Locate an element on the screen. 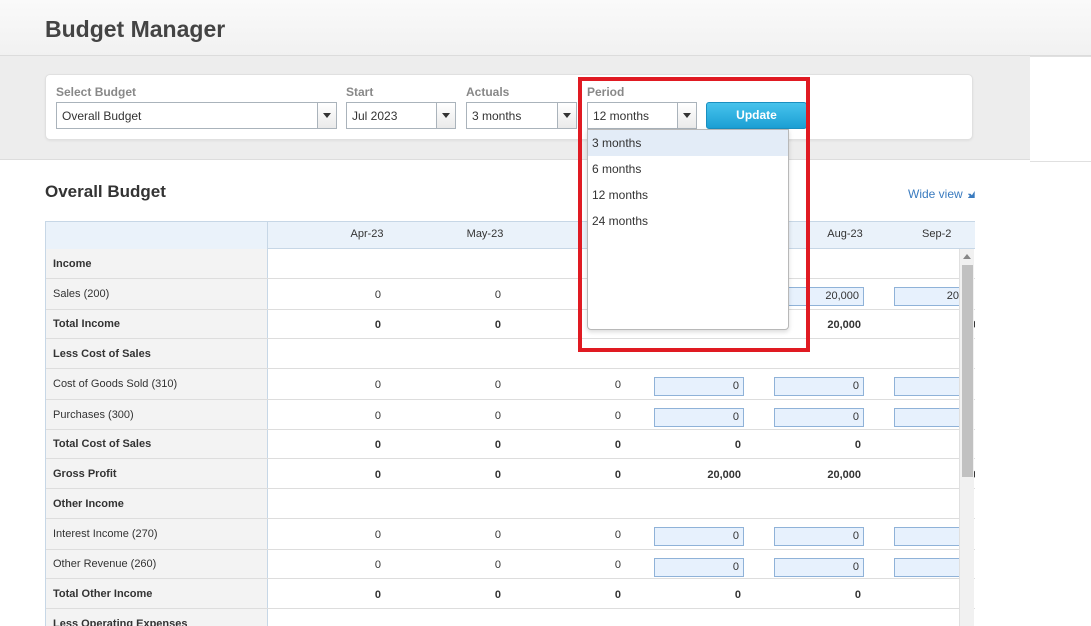 The image size is (1091, 626). row-label: Purchases (300) is located at coordinates (157, 414).